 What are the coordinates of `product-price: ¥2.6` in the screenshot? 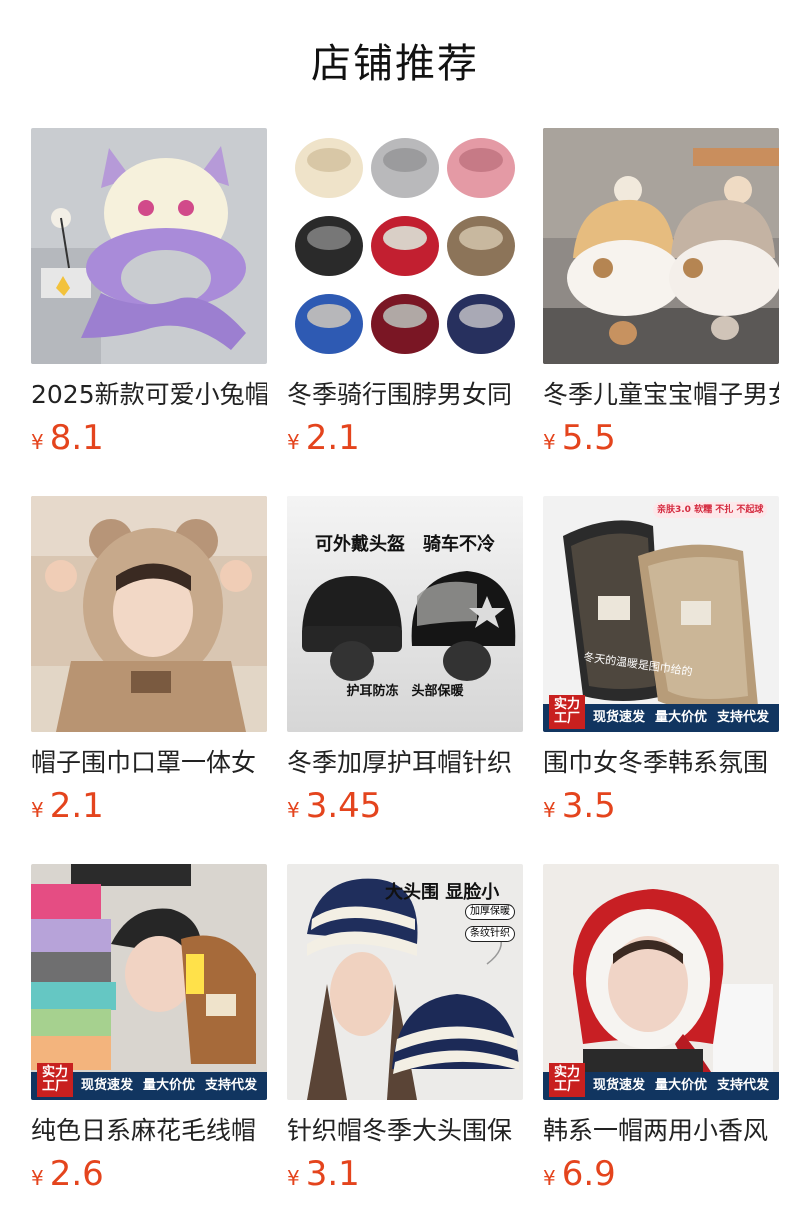 It's located at (67, 1174).